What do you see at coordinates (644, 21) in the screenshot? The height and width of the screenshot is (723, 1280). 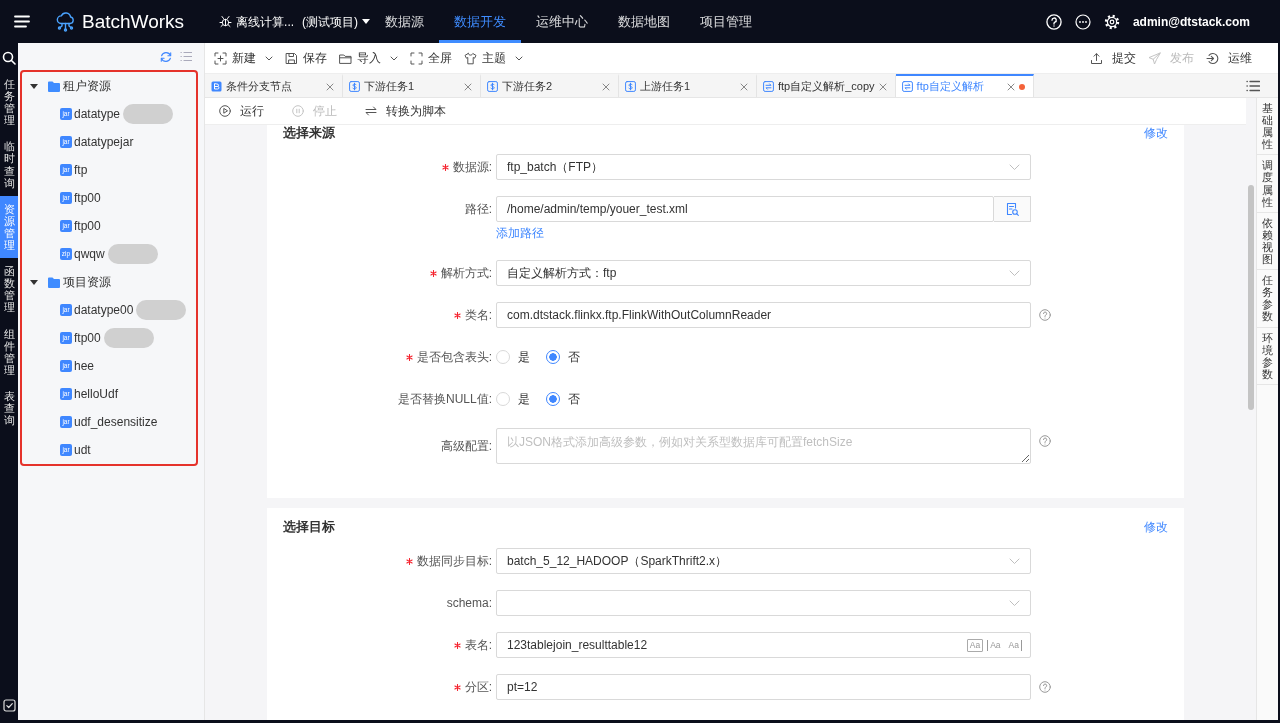 I see `nav-tab: 数据地图` at bounding box center [644, 21].